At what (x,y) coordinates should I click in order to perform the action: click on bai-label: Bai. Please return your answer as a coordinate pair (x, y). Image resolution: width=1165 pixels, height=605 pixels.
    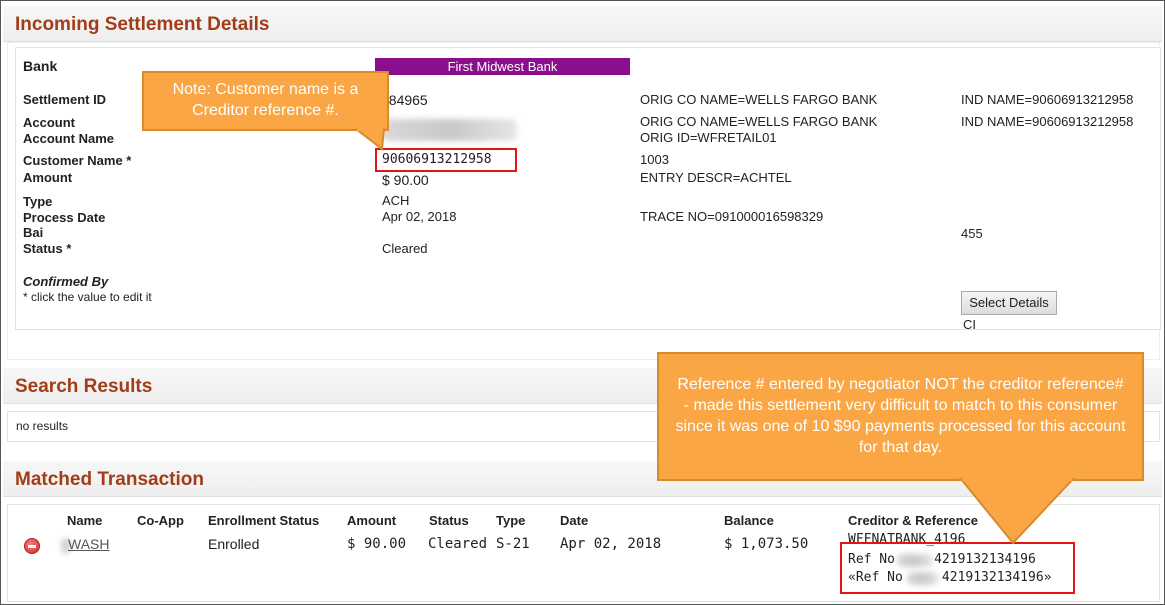
    Looking at the image, I should click on (33, 232).